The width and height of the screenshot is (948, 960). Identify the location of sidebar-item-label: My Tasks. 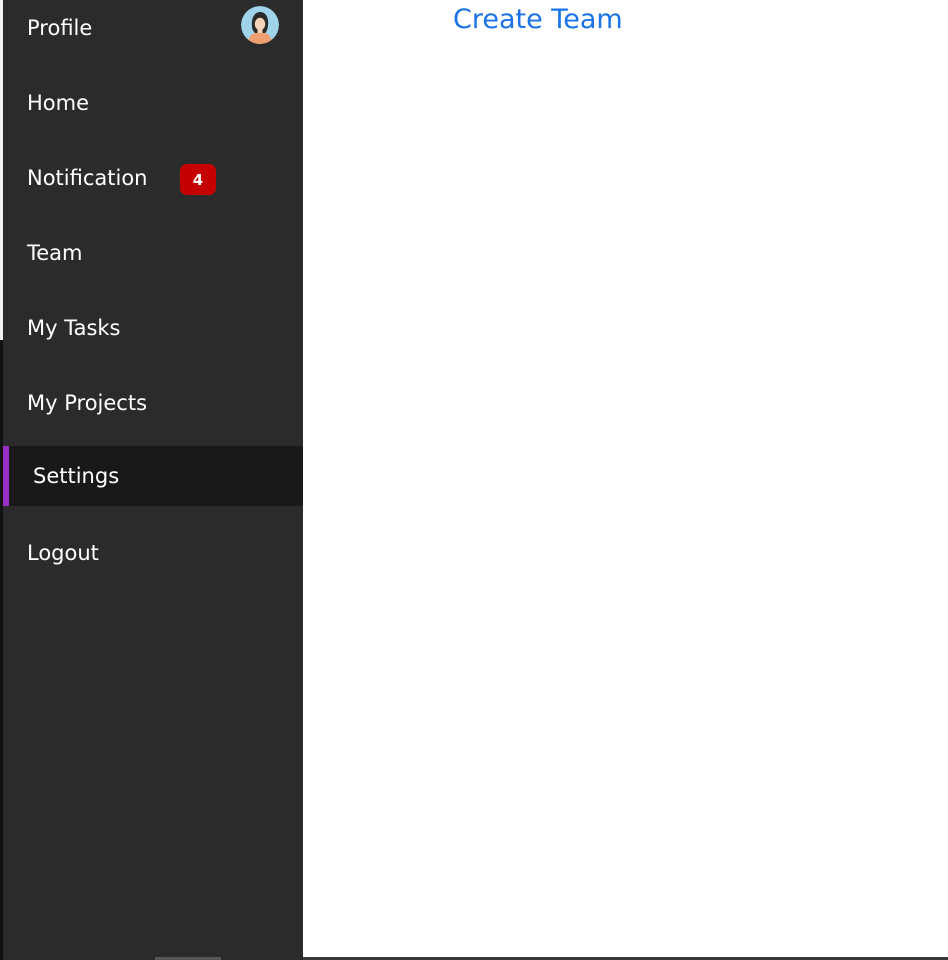
(74, 328).